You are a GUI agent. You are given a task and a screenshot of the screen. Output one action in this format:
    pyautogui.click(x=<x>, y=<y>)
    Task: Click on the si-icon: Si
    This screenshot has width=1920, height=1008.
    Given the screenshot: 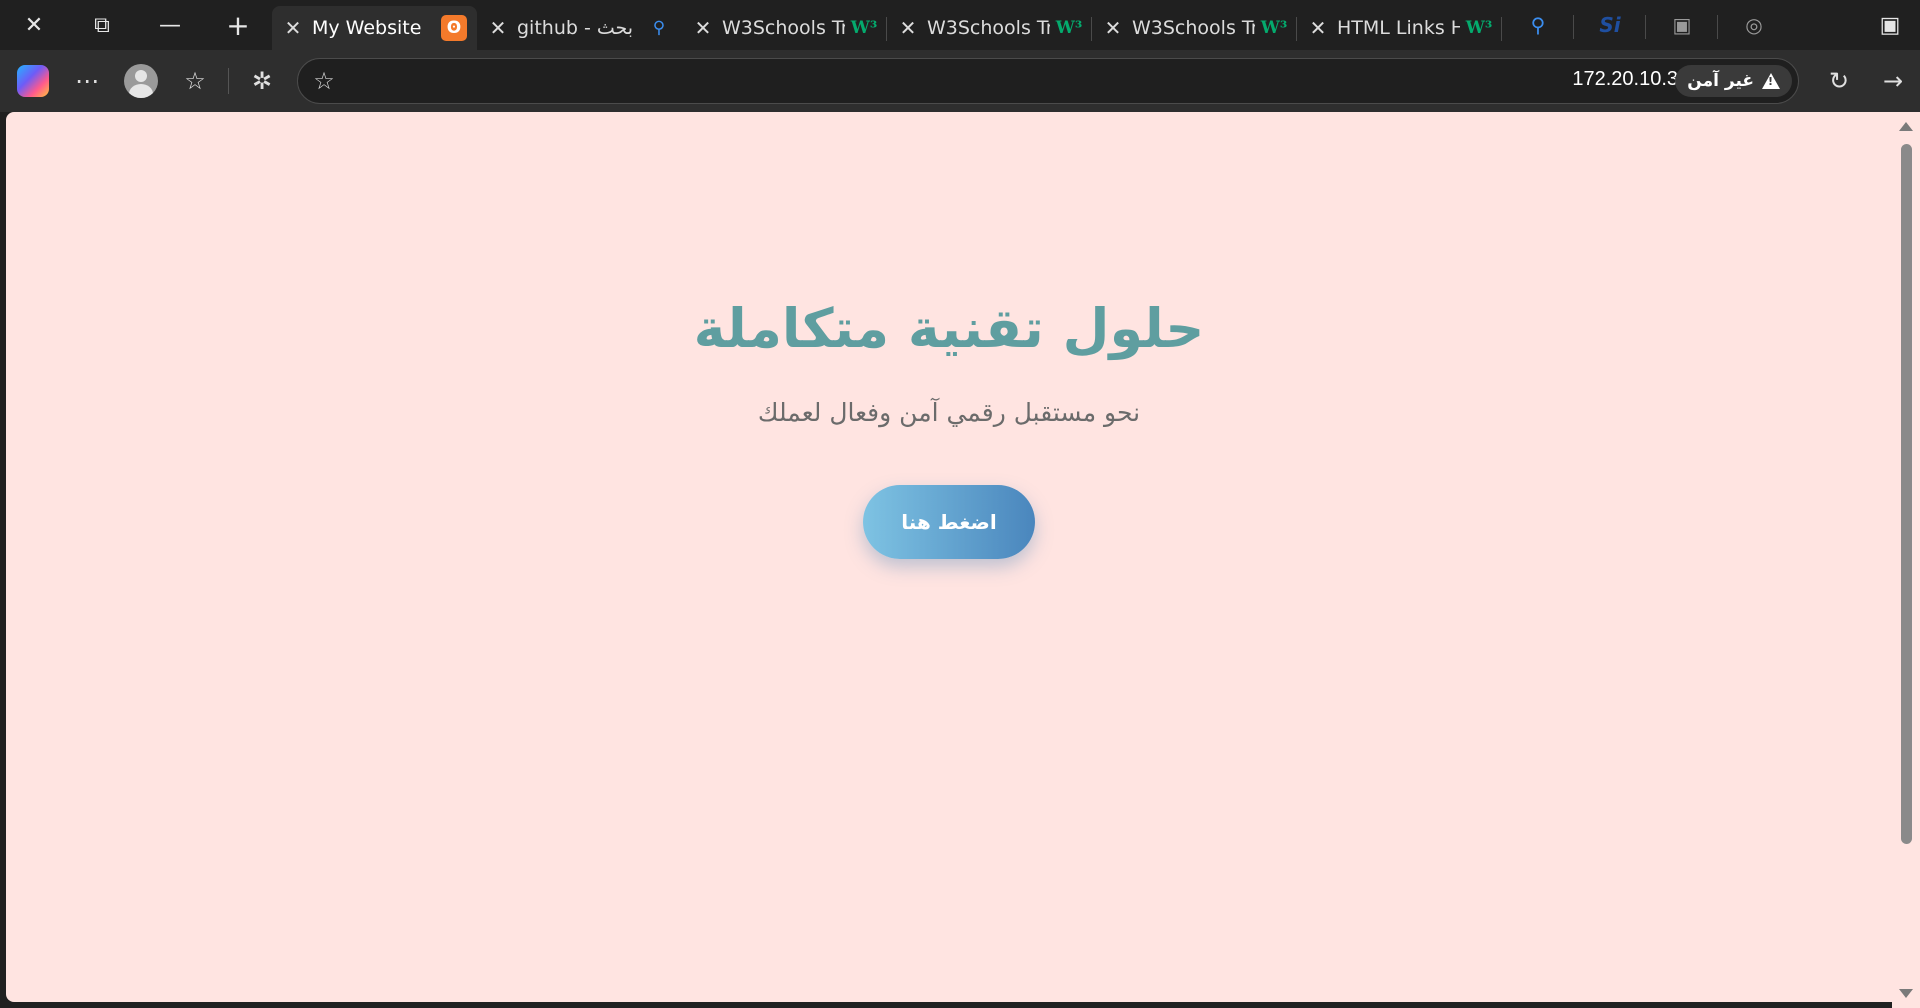 What is the action you would take?
    pyautogui.click(x=1610, y=25)
    